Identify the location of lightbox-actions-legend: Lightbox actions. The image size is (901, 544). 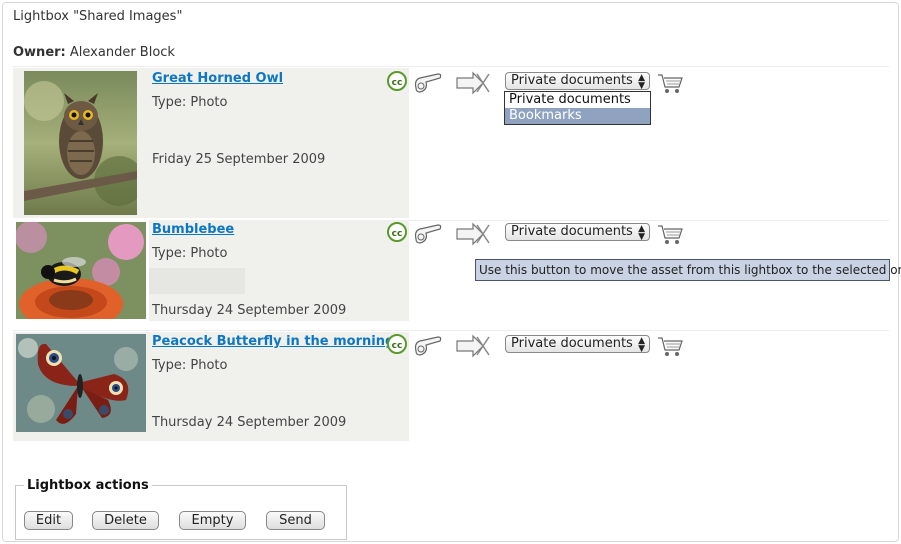
(88, 485).